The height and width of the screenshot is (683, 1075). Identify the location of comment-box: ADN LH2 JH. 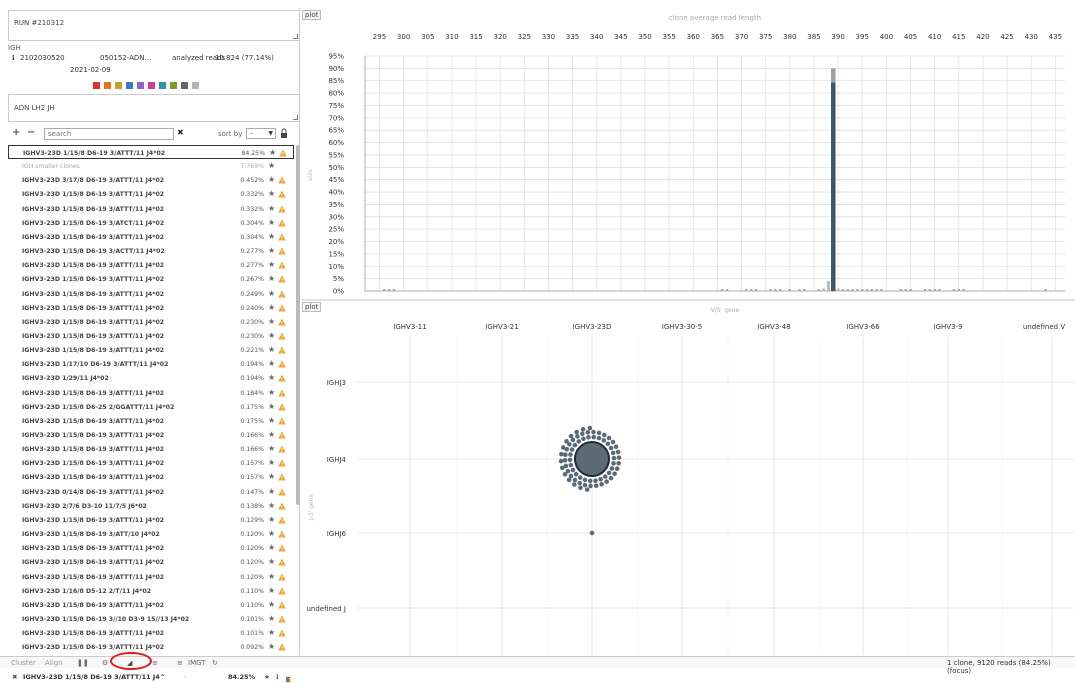
(154, 108).